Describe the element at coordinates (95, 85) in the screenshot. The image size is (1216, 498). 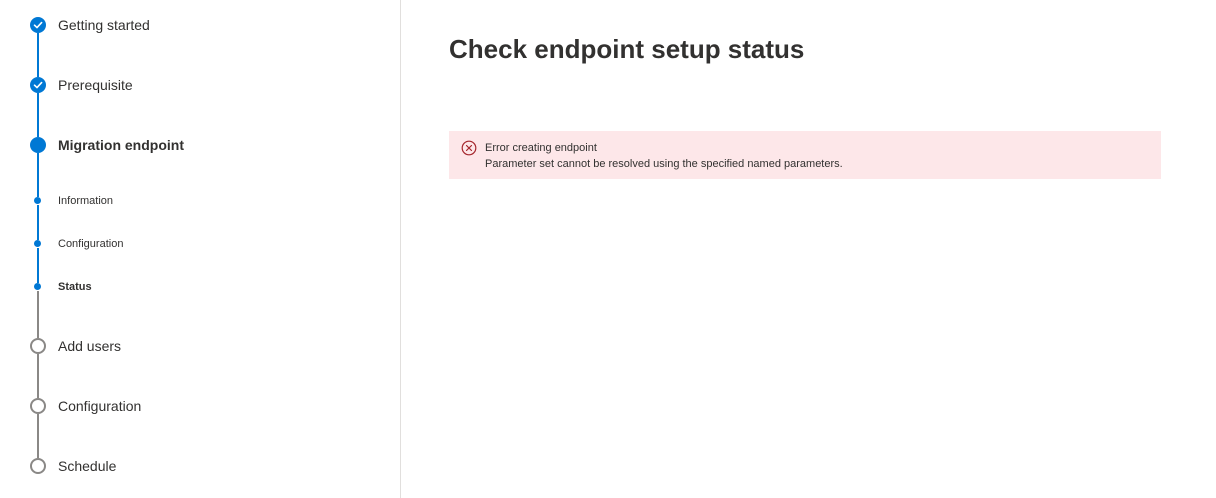
I see `step-prerequisite: Prerequisite` at that location.